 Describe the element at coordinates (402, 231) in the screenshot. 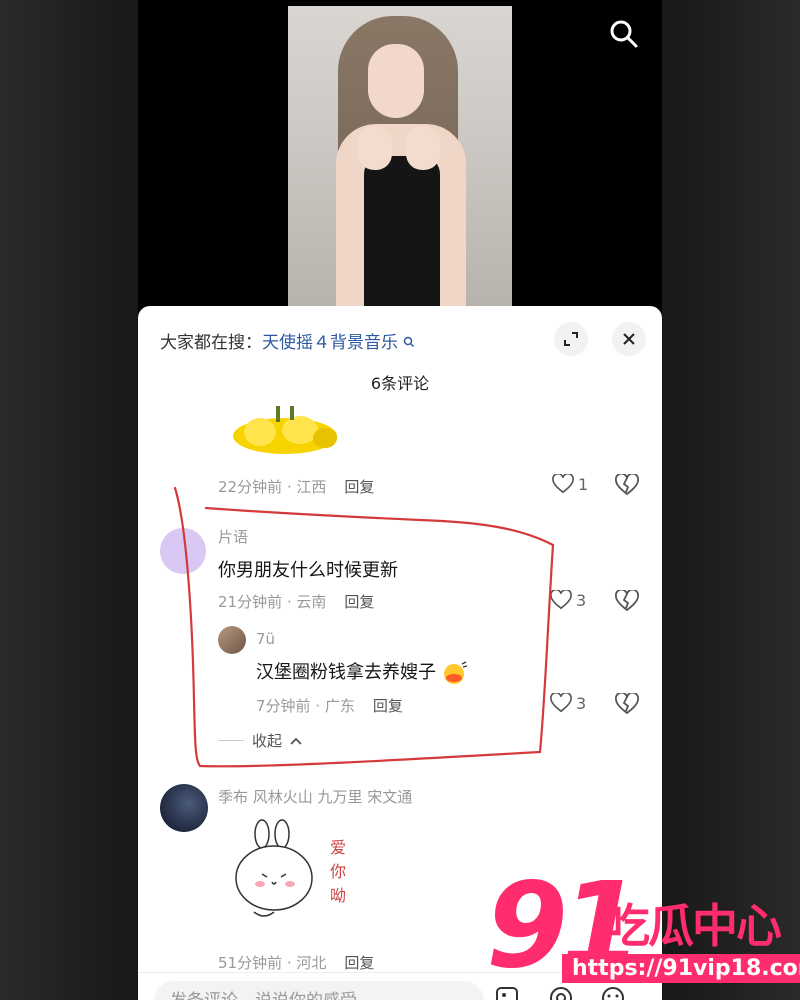

I see `video-figure-dress` at that location.